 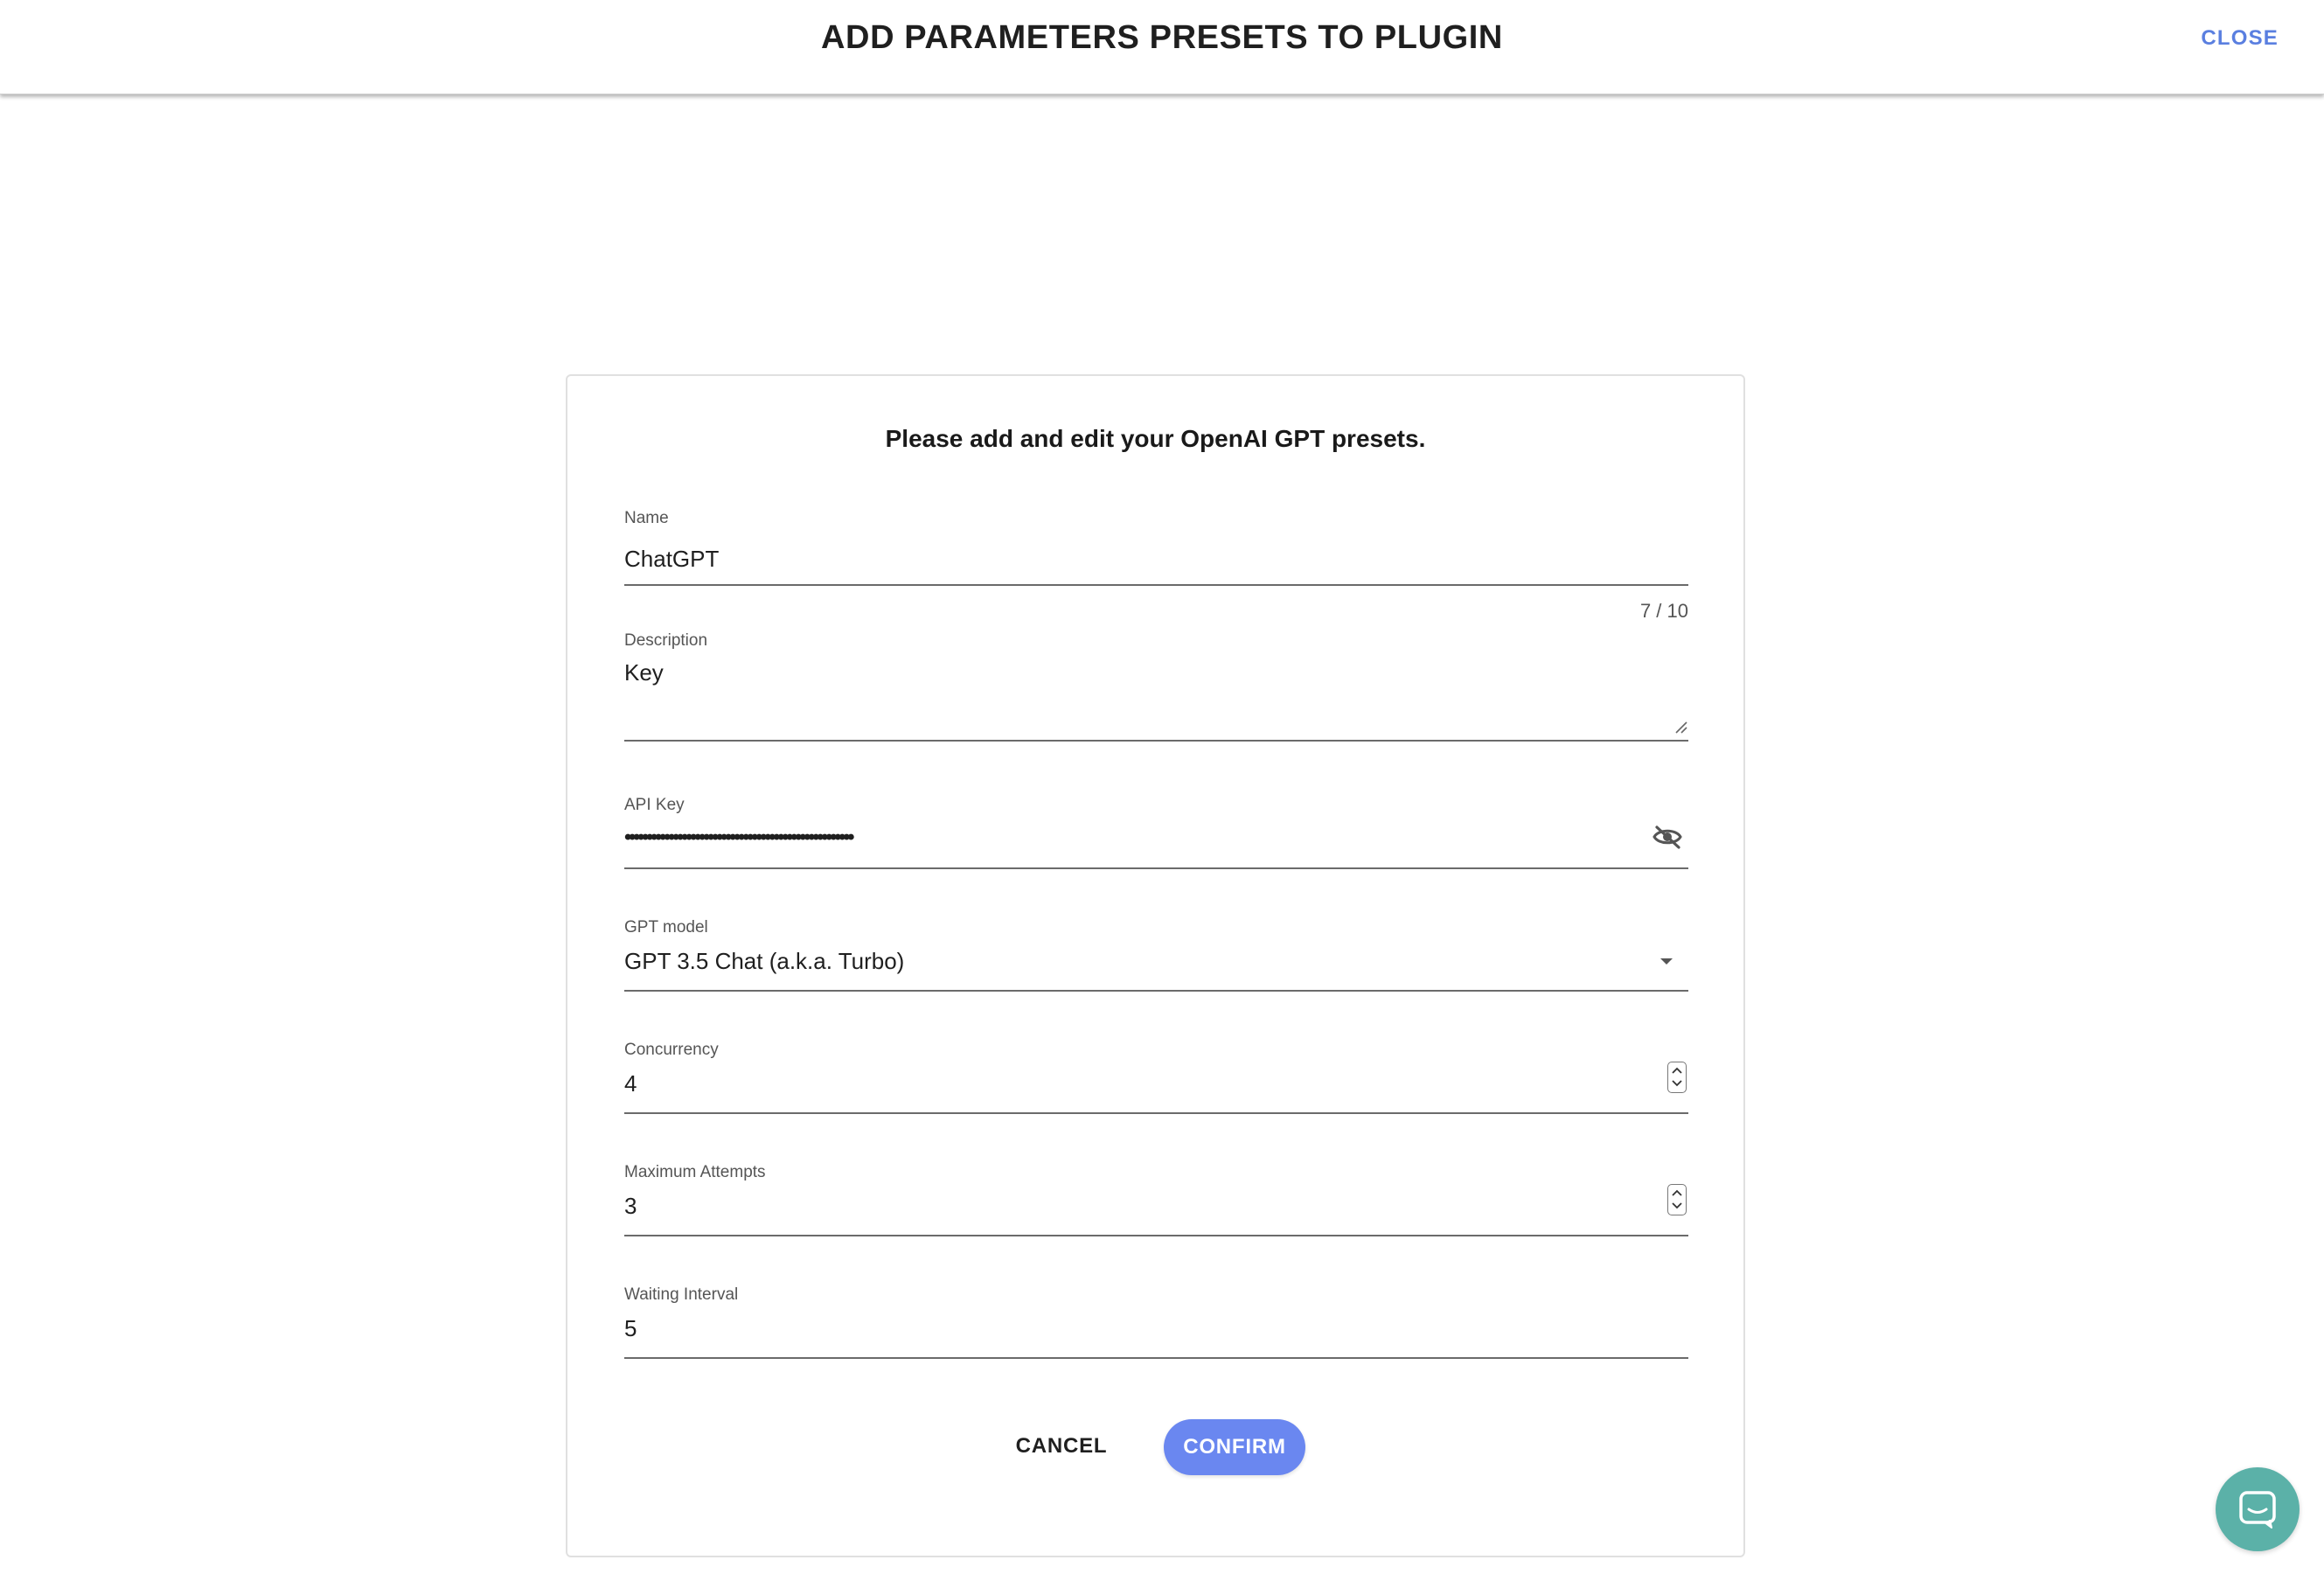 What do you see at coordinates (1156, 1329) in the screenshot?
I see `waiting-interval-field: Waiting Interval 5` at bounding box center [1156, 1329].